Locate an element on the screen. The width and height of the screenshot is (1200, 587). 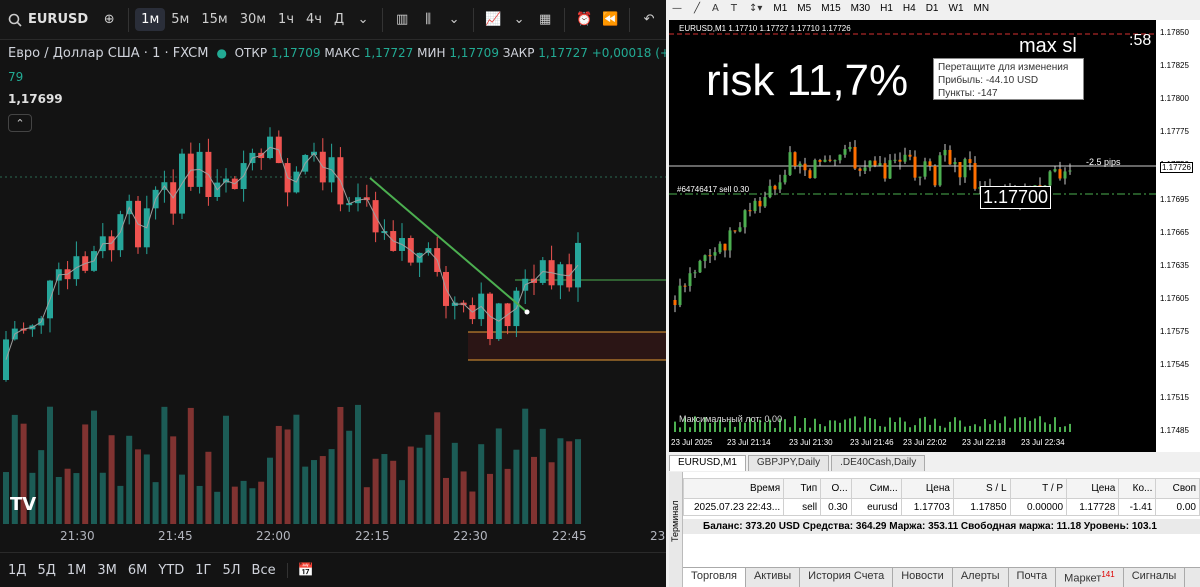
col-sl: S / L is located at coordinates (981, 488).